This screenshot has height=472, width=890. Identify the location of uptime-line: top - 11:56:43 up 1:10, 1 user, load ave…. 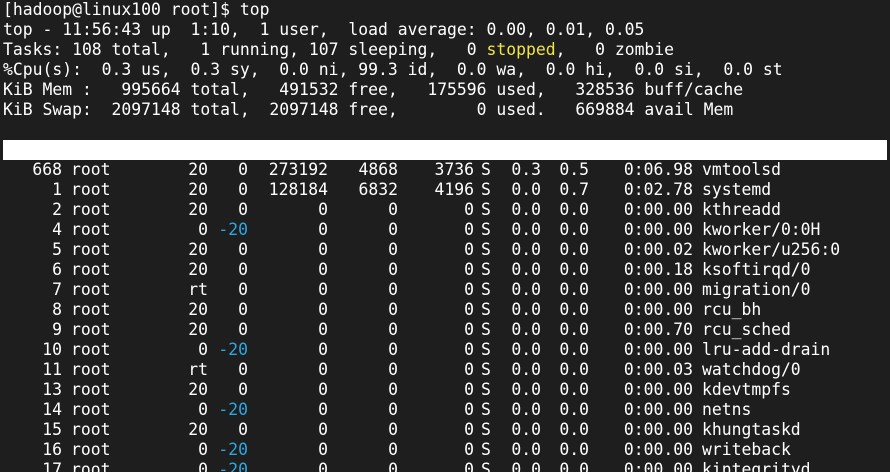
(324, 29).